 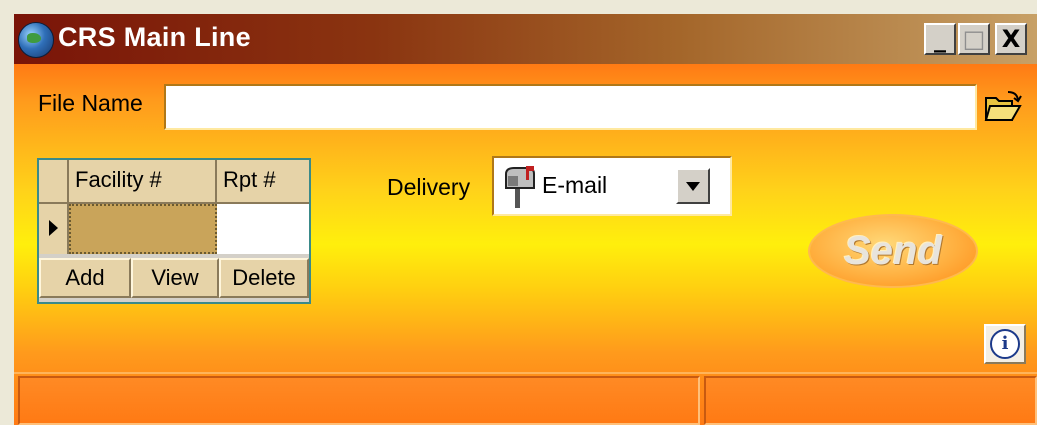 What do you see at coordinates (36, 40) in the screenshot?
I see `globe-icon` at bounding box center [36, 40].